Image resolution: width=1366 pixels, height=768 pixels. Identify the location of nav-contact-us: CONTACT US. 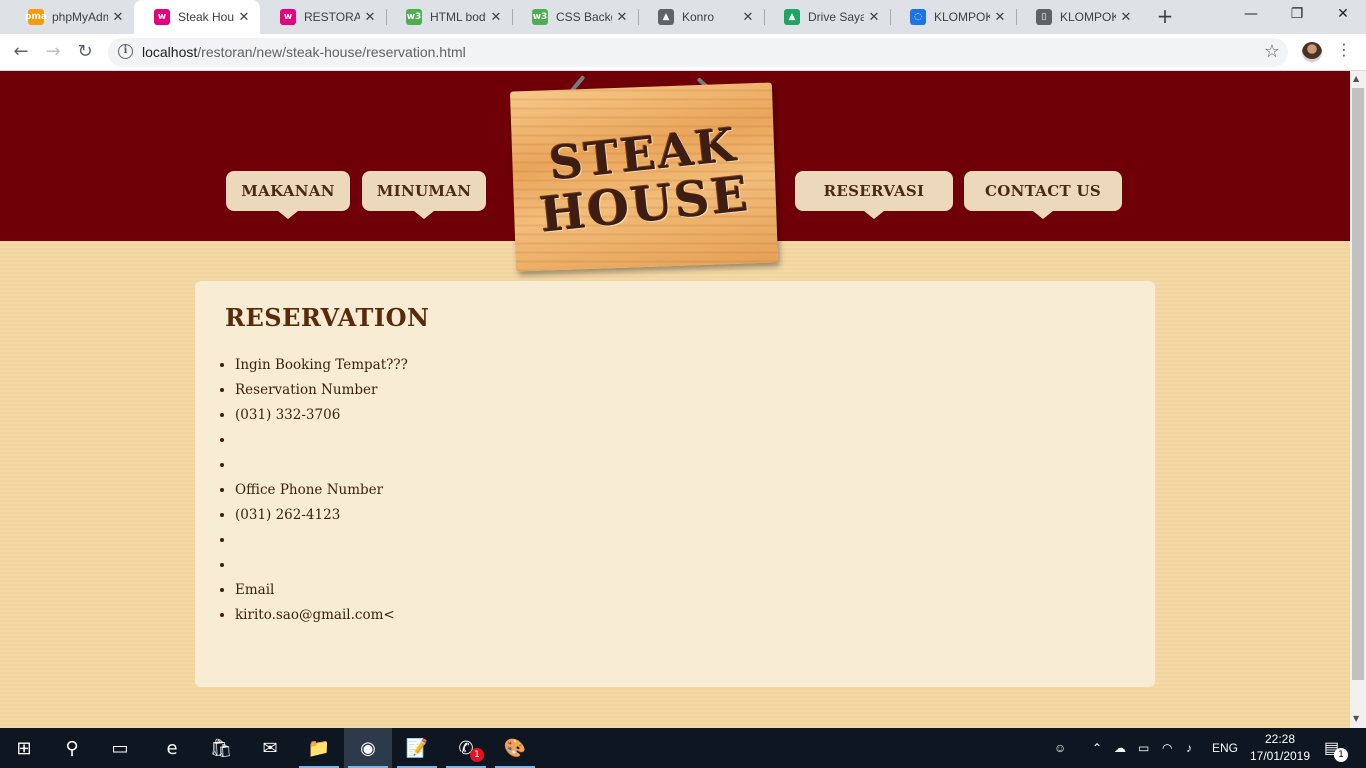
(1043, 195).